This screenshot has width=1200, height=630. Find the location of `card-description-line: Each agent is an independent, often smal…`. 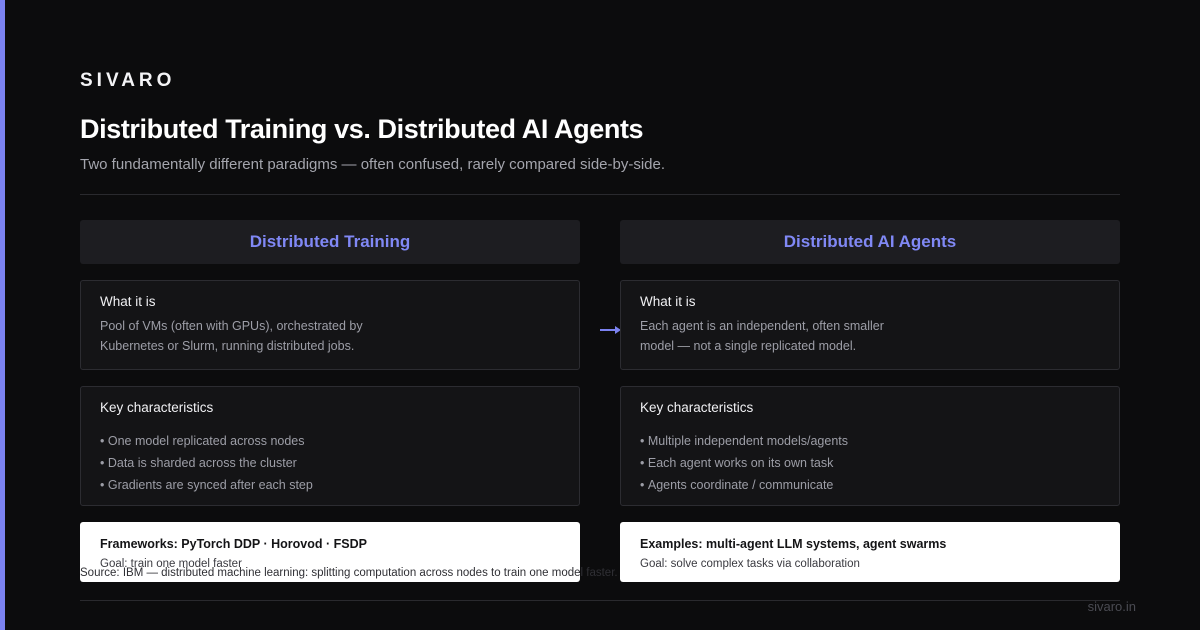

card-description-line: Each agent is an independent, often smal… is located at coordinates (762, 326).